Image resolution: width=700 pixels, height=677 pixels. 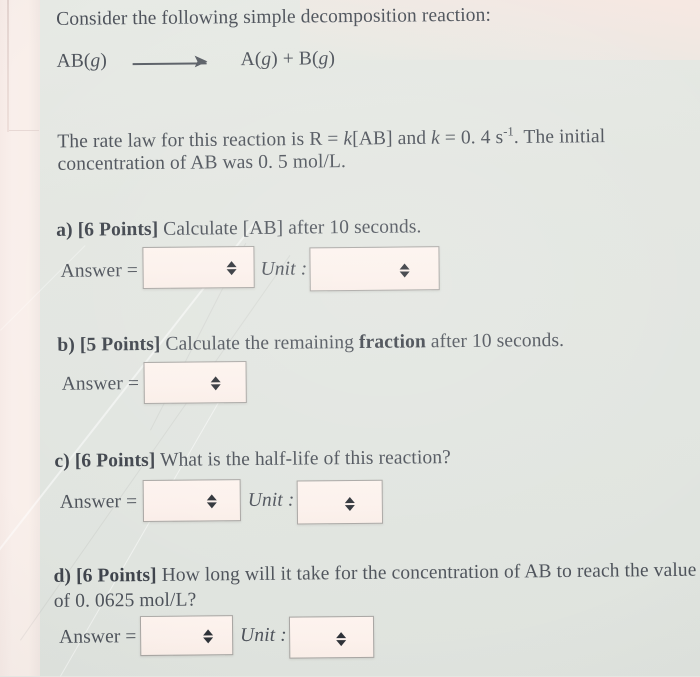 What do you see at coordinates (277, 59) in the screenshot?
I see `product-a-paren: )` at bounding box center [277, 59].